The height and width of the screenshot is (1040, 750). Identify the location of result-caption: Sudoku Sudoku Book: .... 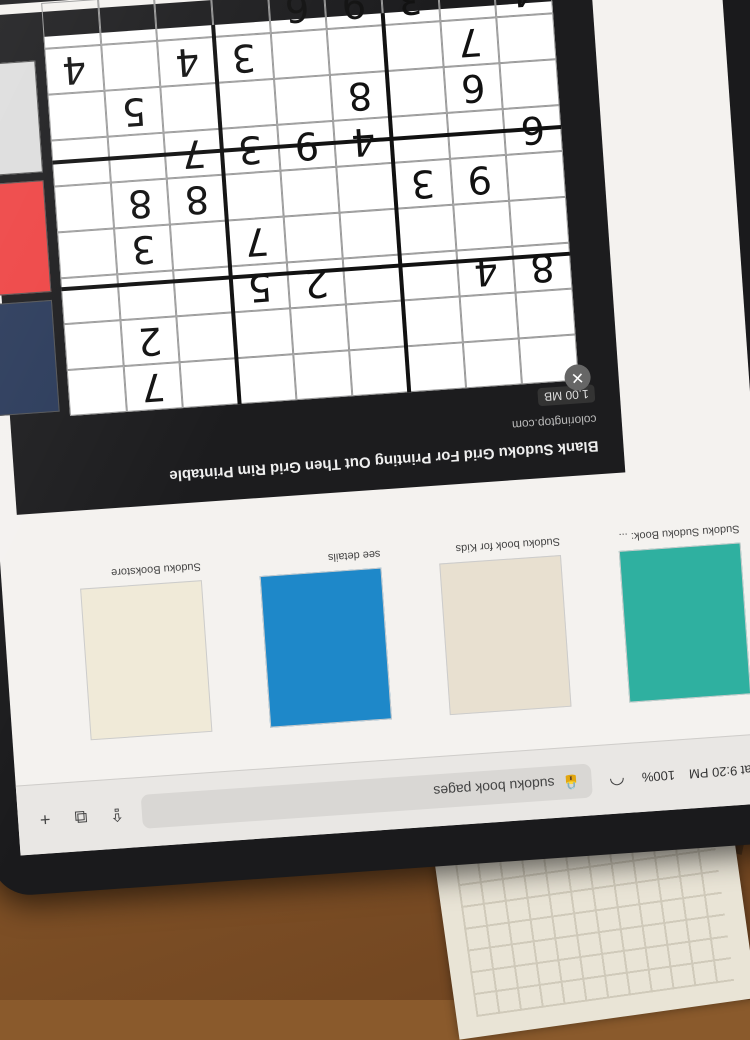
(679, 532).